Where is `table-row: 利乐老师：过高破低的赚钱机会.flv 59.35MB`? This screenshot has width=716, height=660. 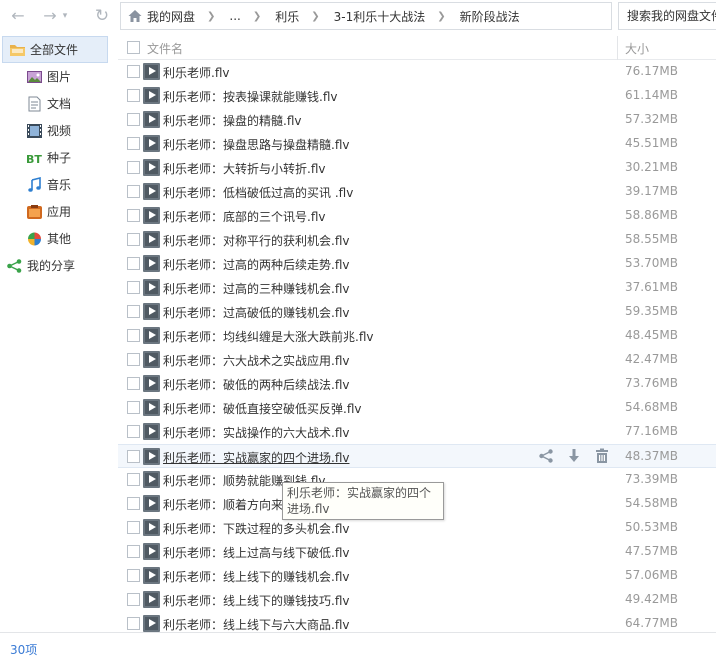 table-row: 利乐老师：过高破低的赚钱机会.flv 59.35MB is located at coordinates (417, 312).